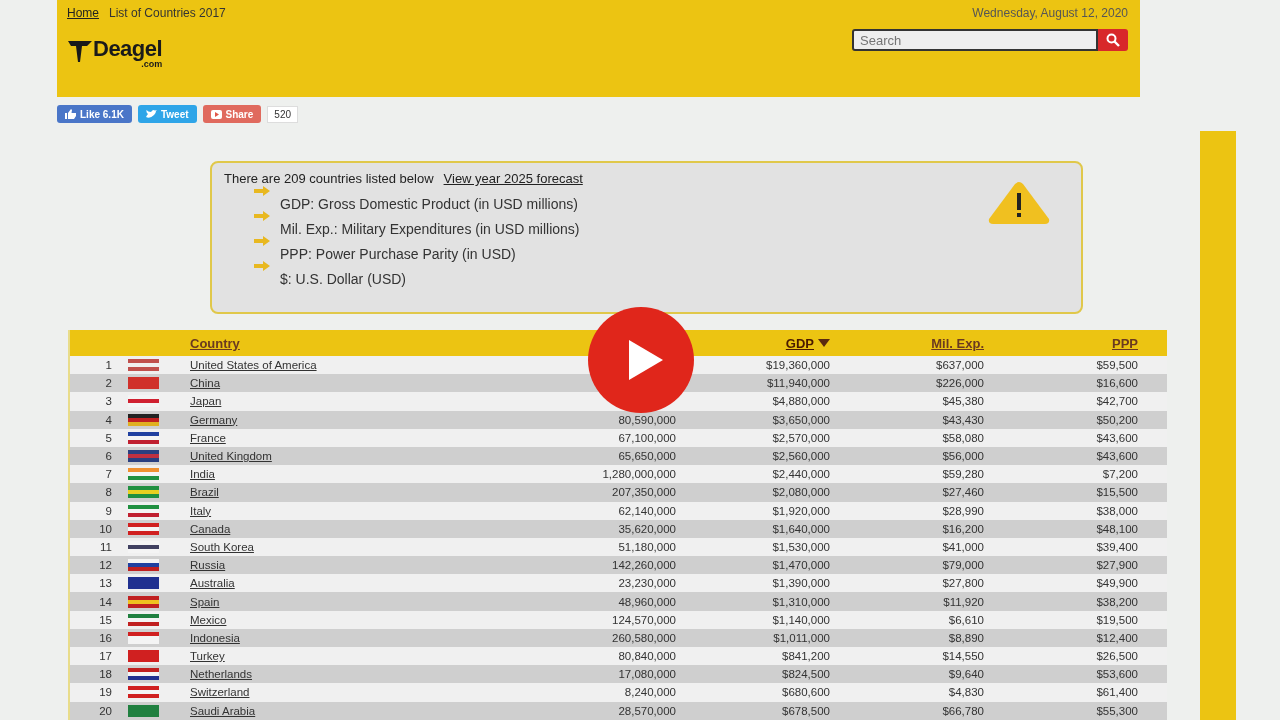 The image size is (1280, 720). I want to click on logo-icon, so click(80, 51).